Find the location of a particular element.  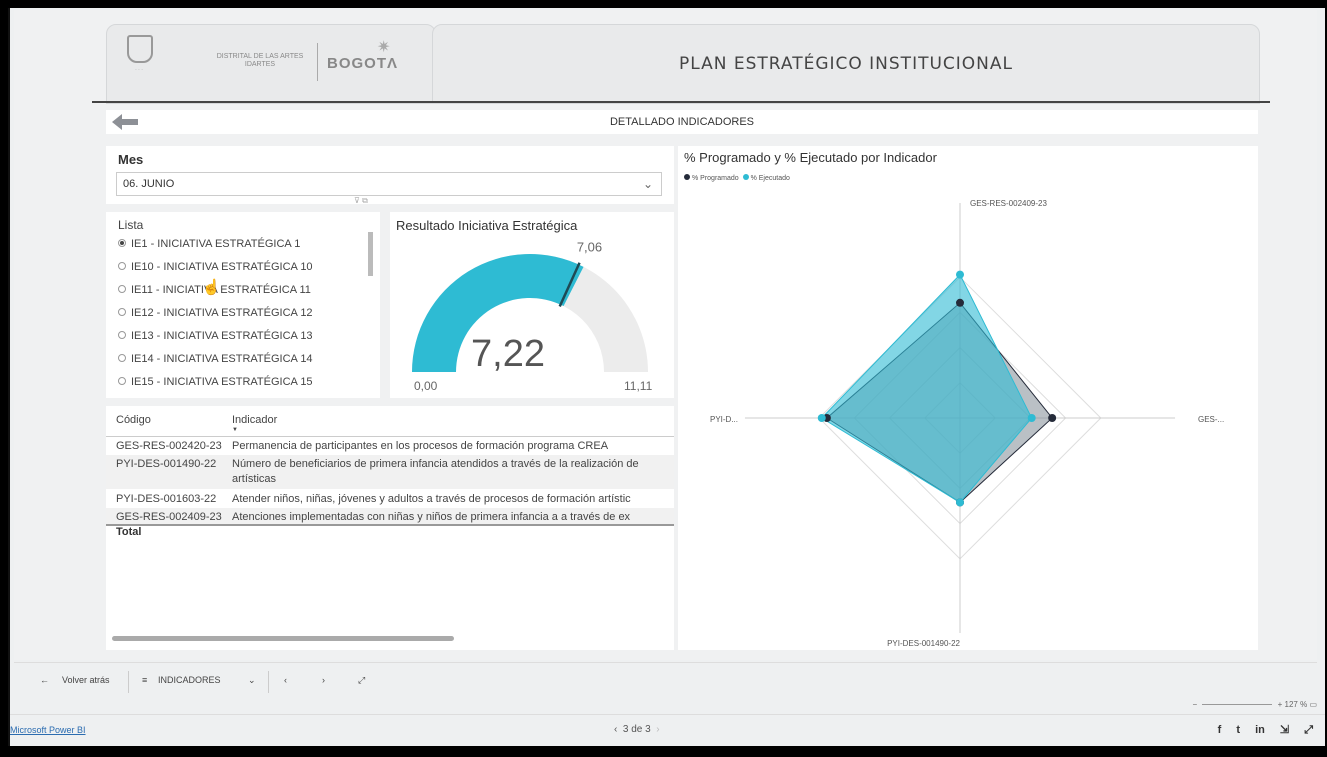

gauge-value: 7,22 is located at coordinates (508, 354).